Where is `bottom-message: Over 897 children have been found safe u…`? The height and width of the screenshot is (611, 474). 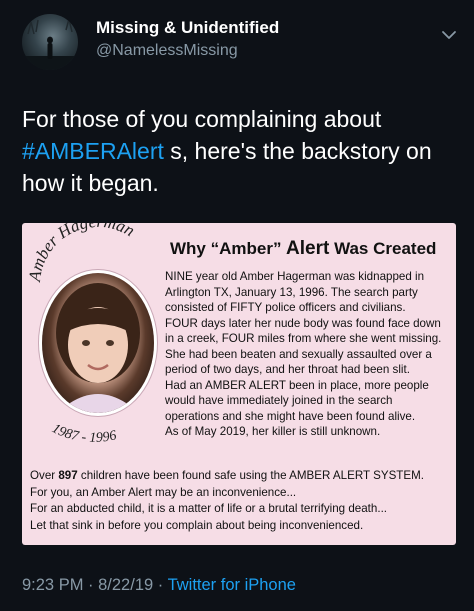 bottom-message: Over 897 children have been found safe u… is located at coordinates (240, 501).